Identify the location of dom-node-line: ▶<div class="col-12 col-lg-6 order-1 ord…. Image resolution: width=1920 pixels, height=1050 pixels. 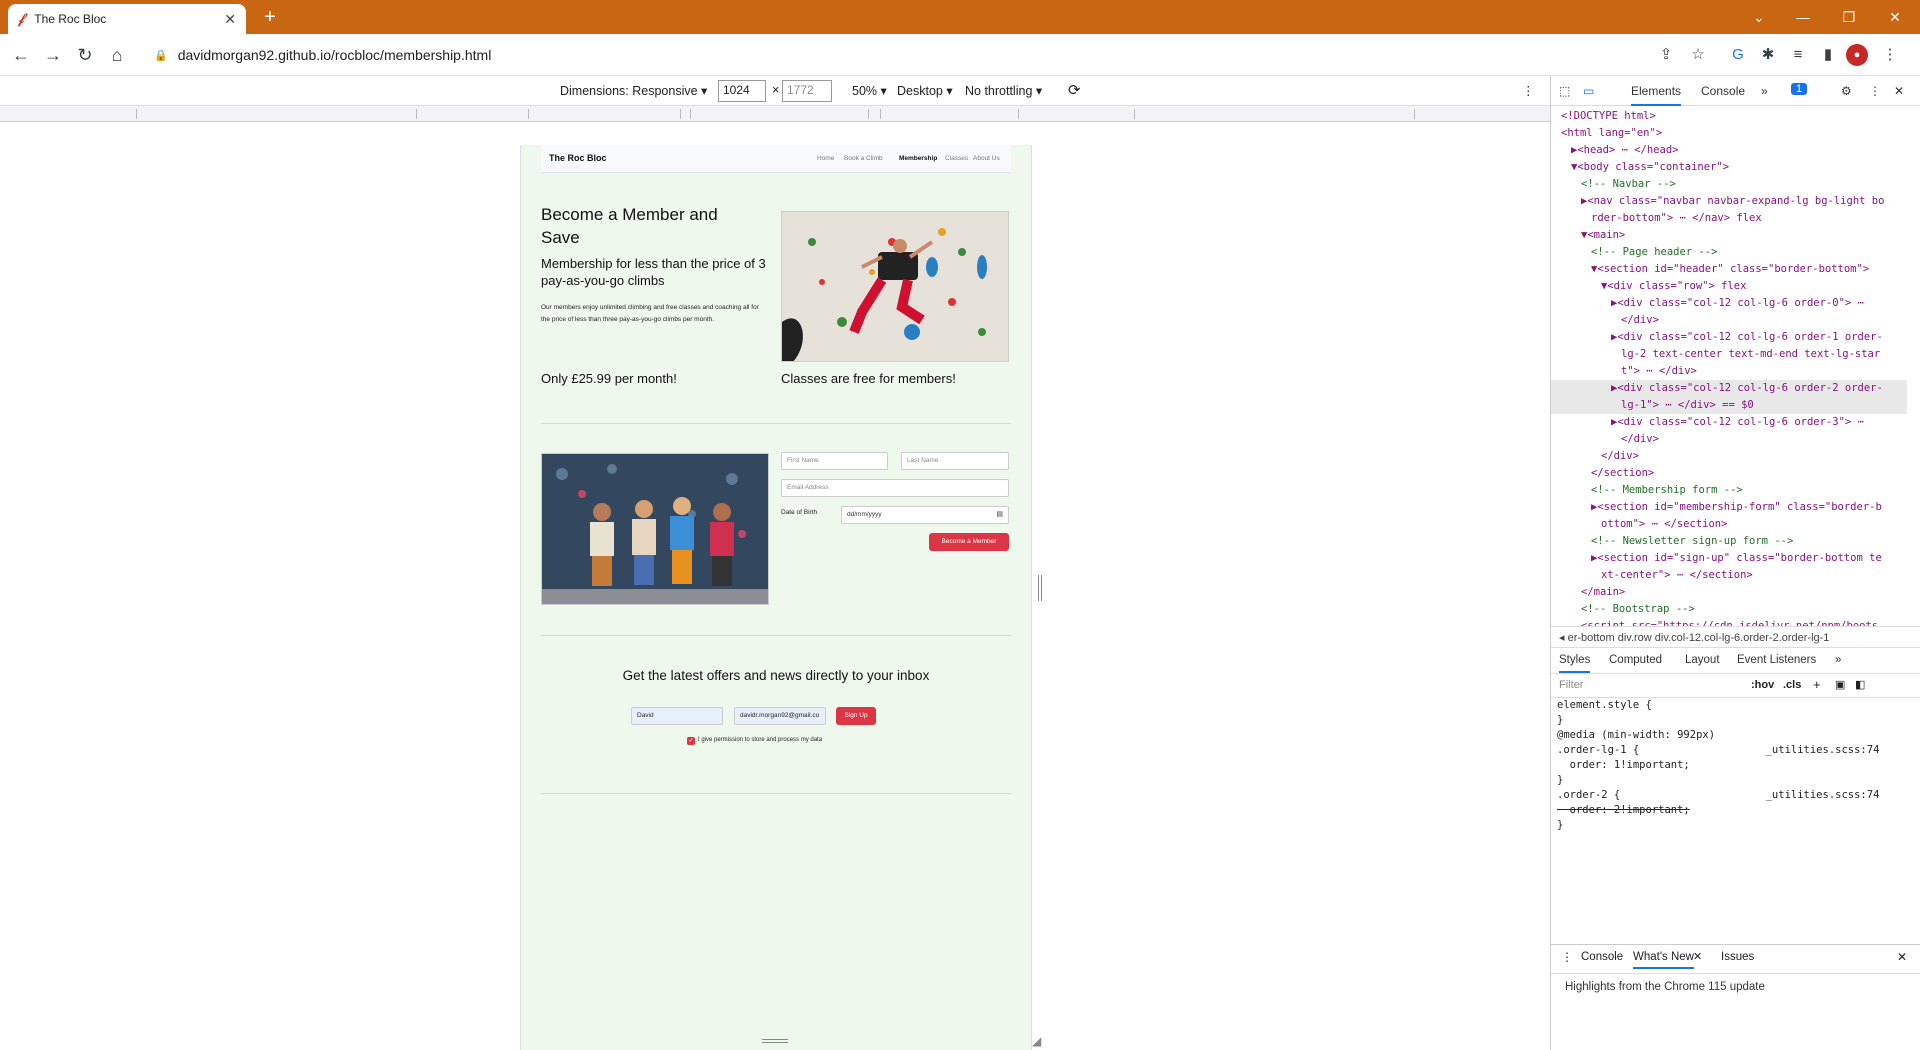
(1729, 337).